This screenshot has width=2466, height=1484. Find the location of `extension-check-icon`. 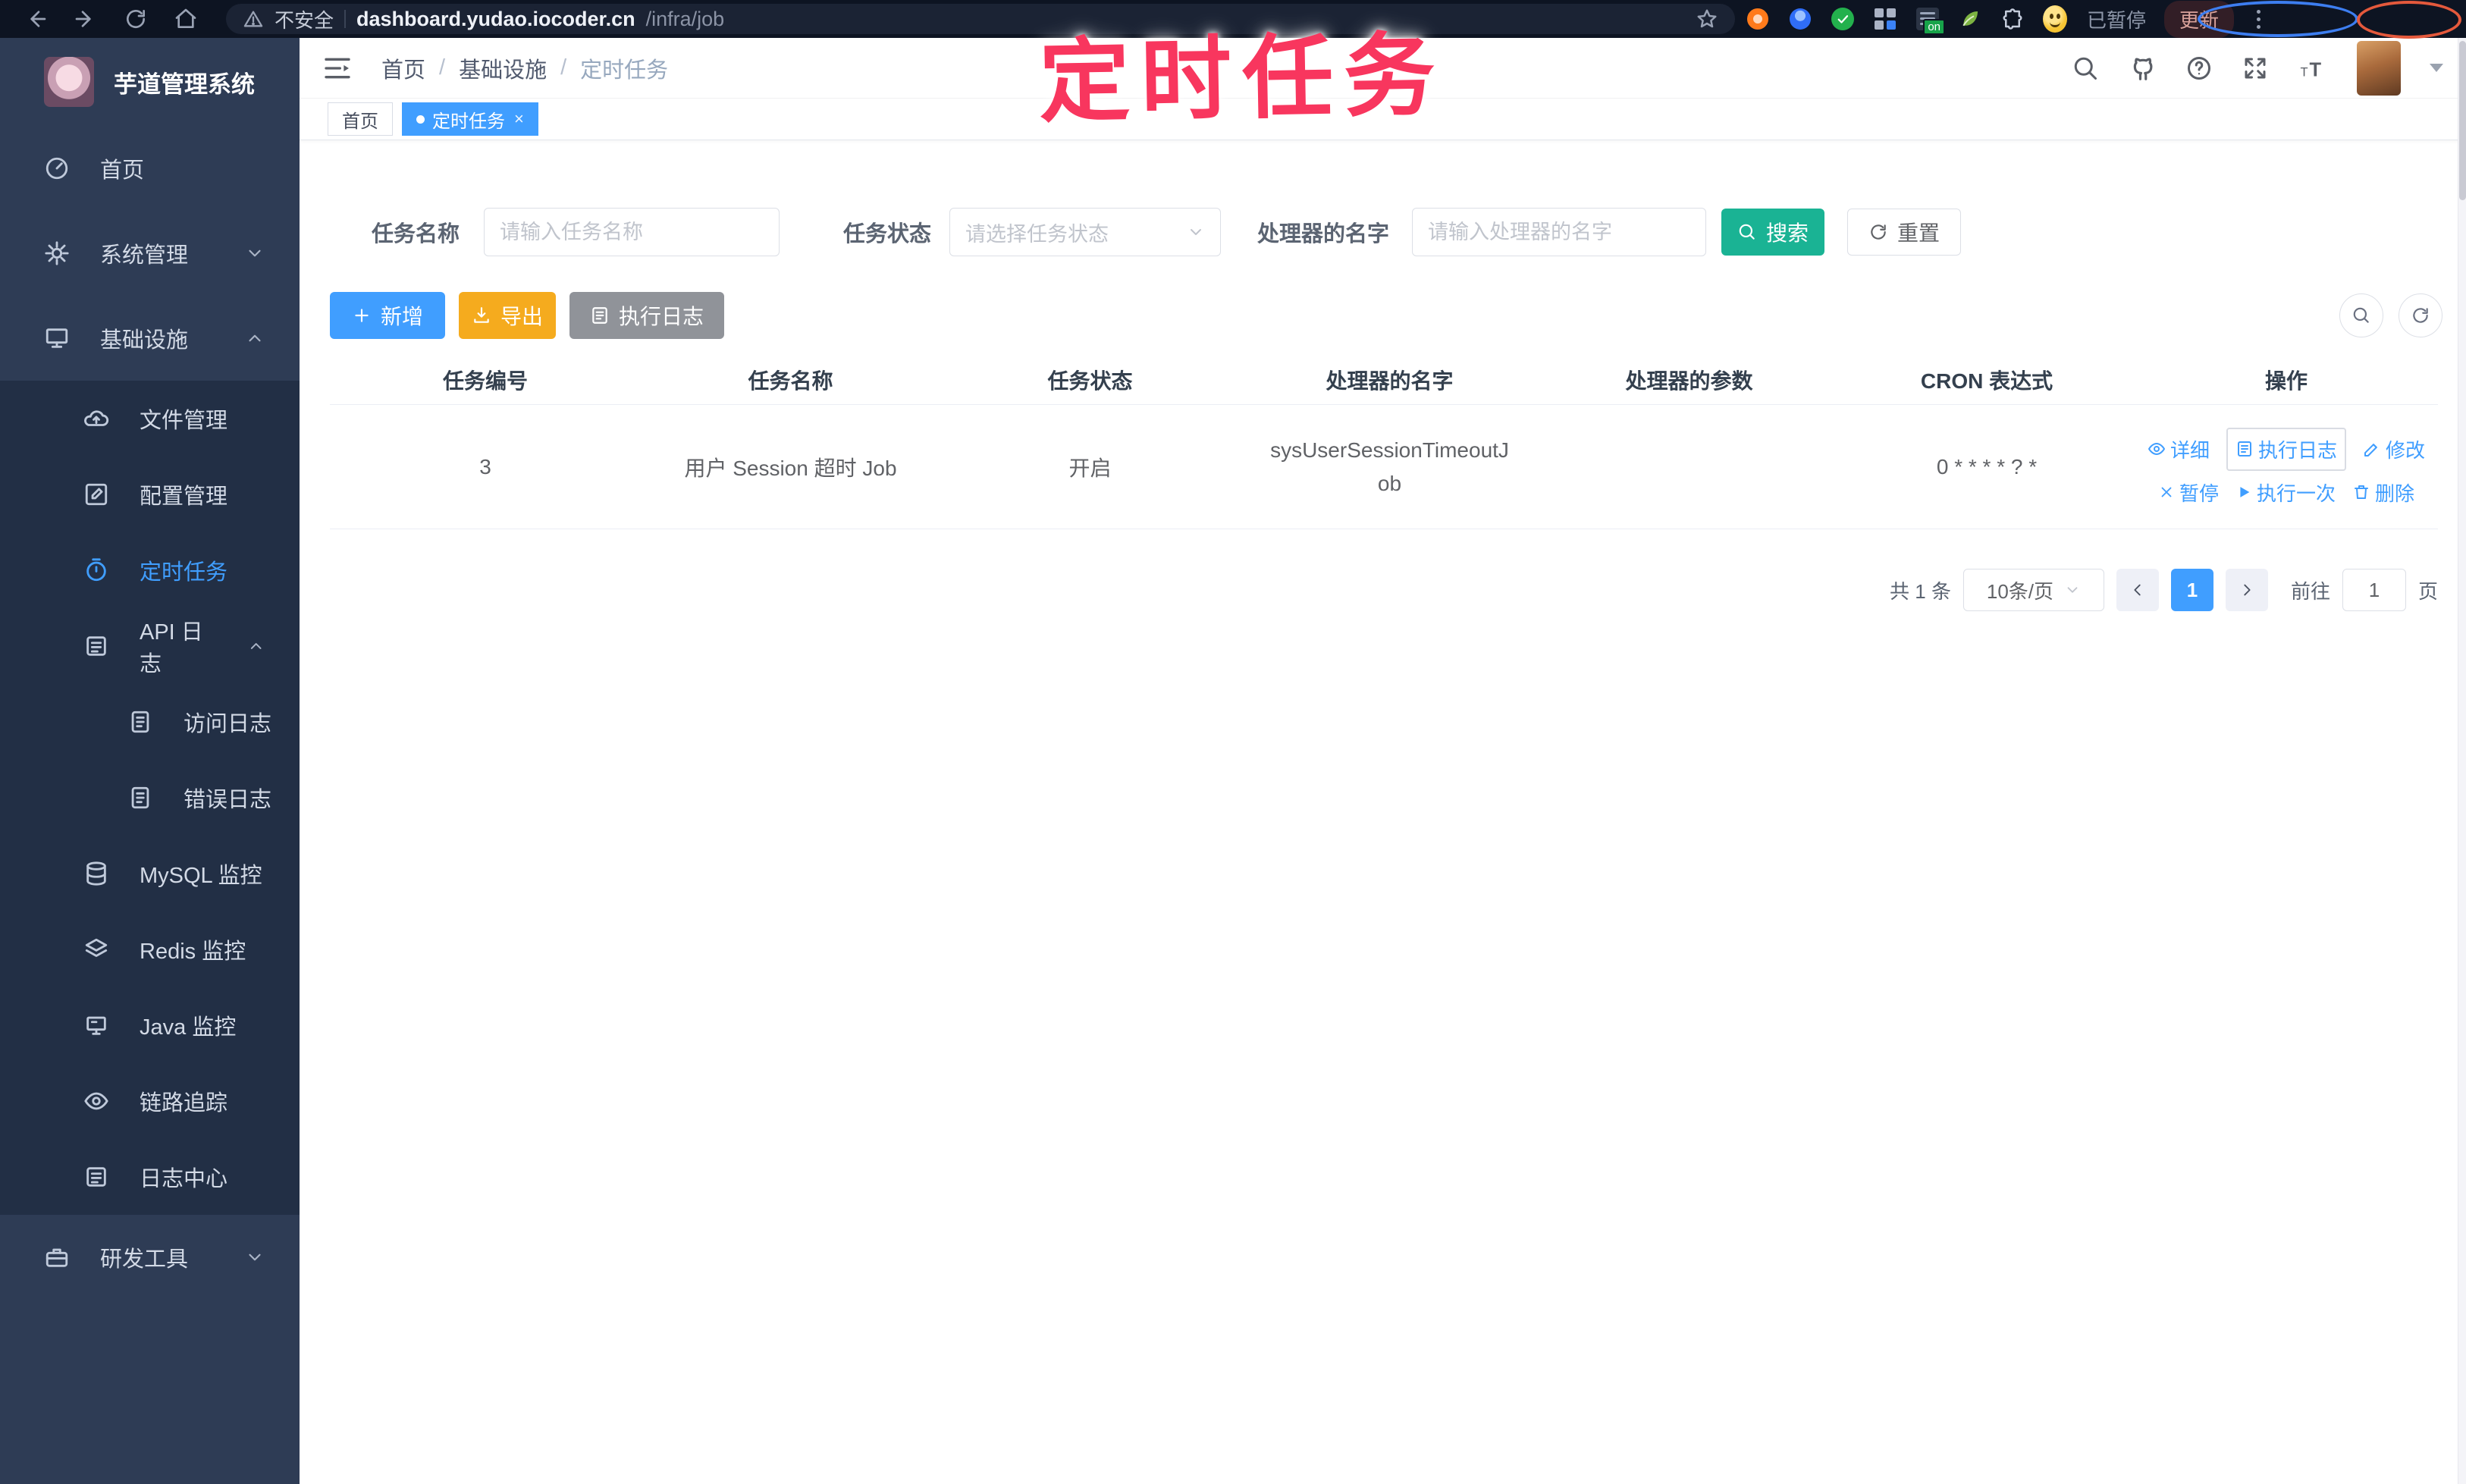

extension-check-icon is located at coordinates (1843, 19).